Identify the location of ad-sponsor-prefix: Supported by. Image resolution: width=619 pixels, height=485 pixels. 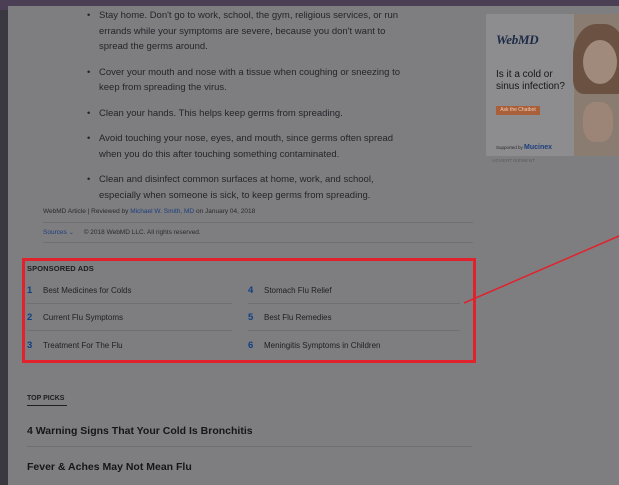
(509, 147).